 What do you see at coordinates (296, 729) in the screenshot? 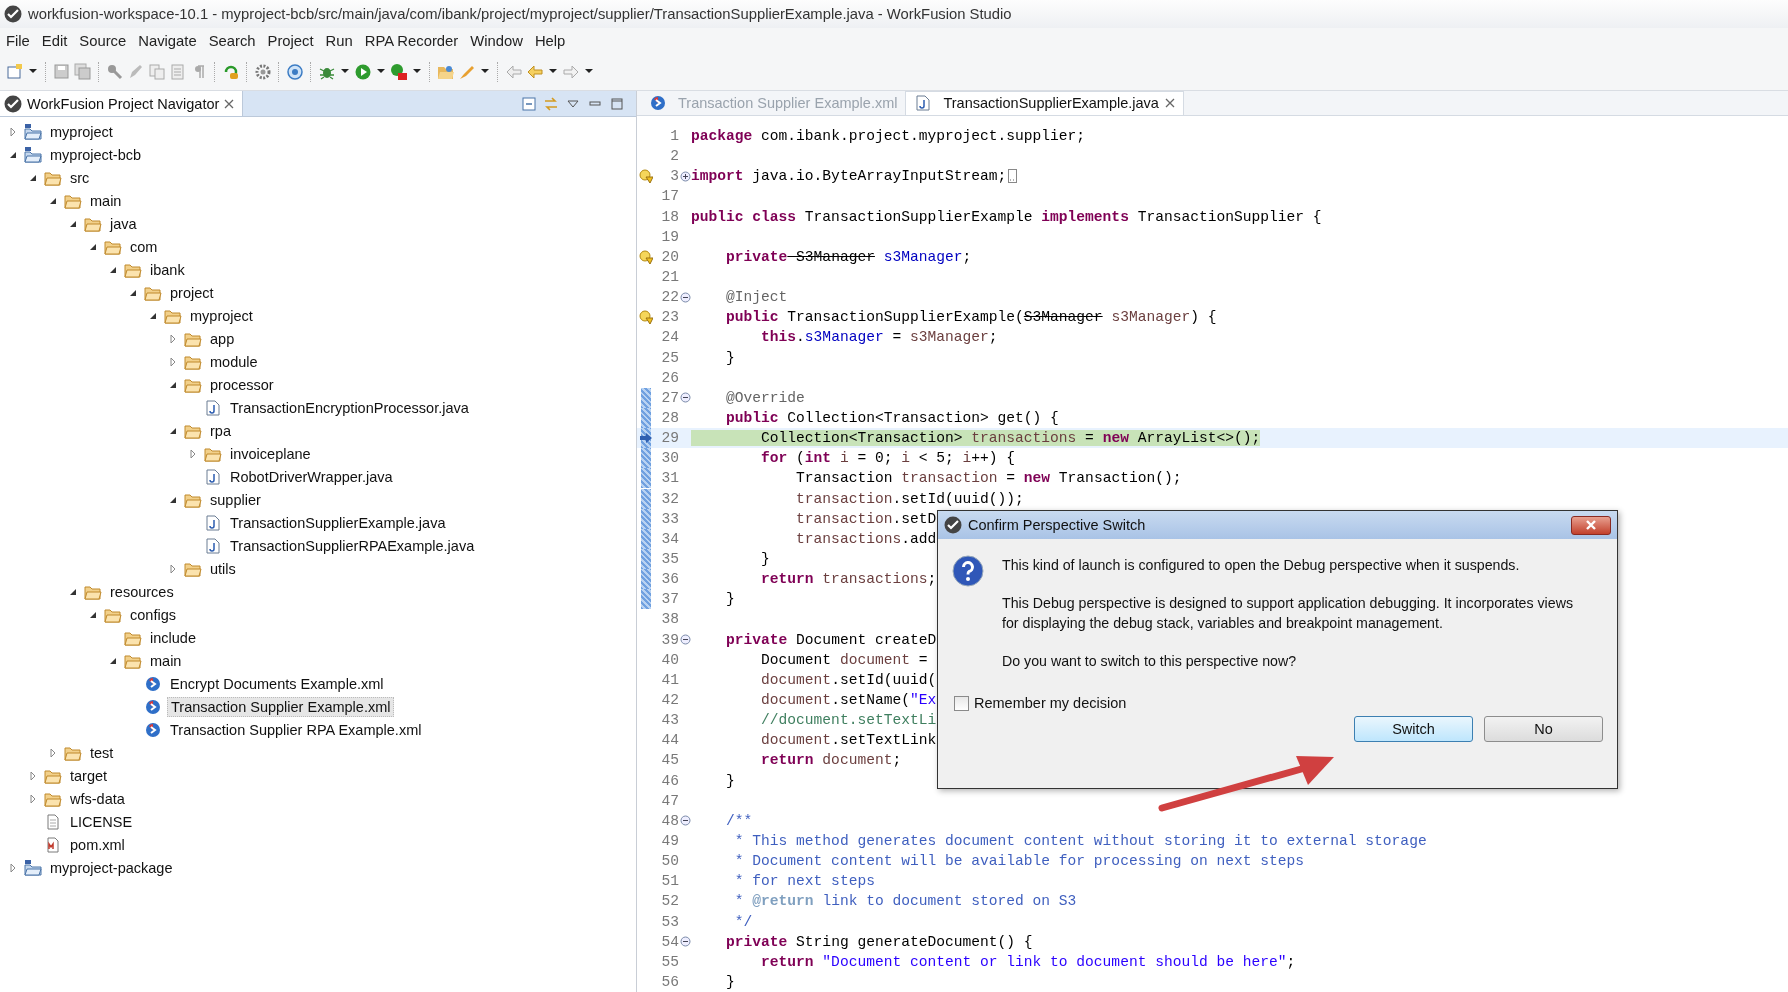
I see `tree-item: Transaction Supplier RPA Example.xml` at bounding box center [296, 729].